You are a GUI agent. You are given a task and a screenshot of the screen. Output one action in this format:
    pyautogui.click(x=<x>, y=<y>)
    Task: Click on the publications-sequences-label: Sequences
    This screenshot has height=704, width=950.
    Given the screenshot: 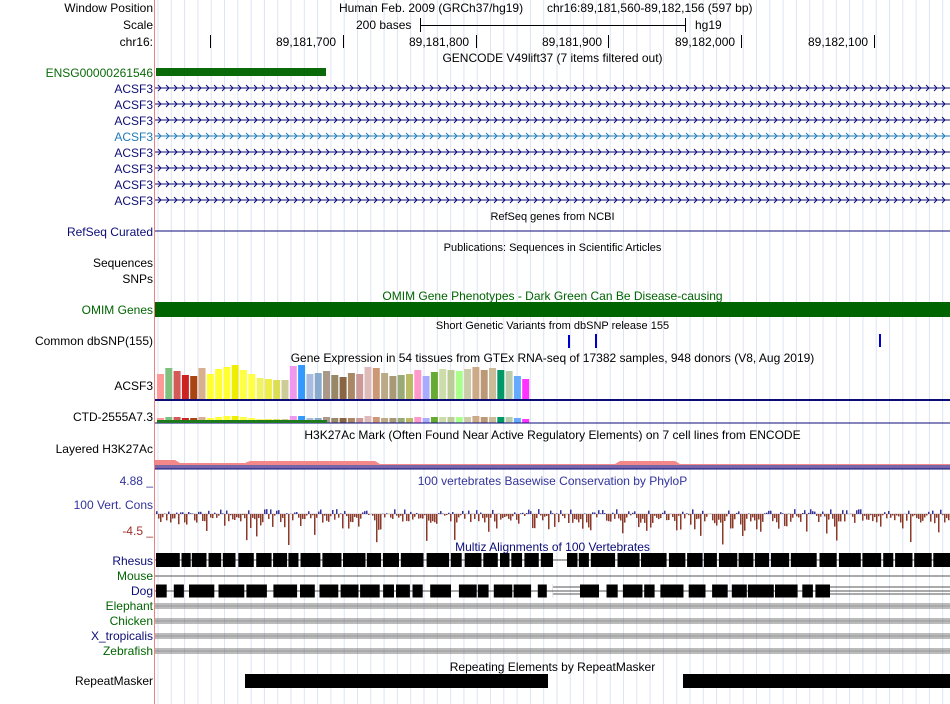 What is the action you would take?
    pyautogui.click(x=123, y=263)
    